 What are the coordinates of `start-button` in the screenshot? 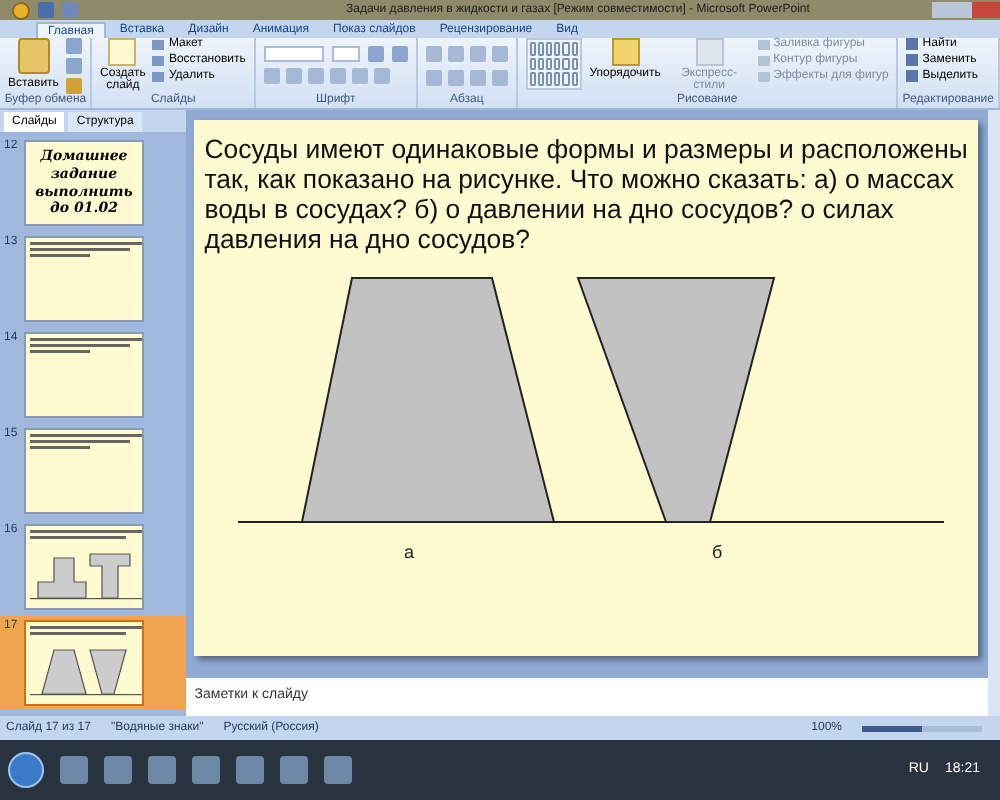 It's located at (26, 770).